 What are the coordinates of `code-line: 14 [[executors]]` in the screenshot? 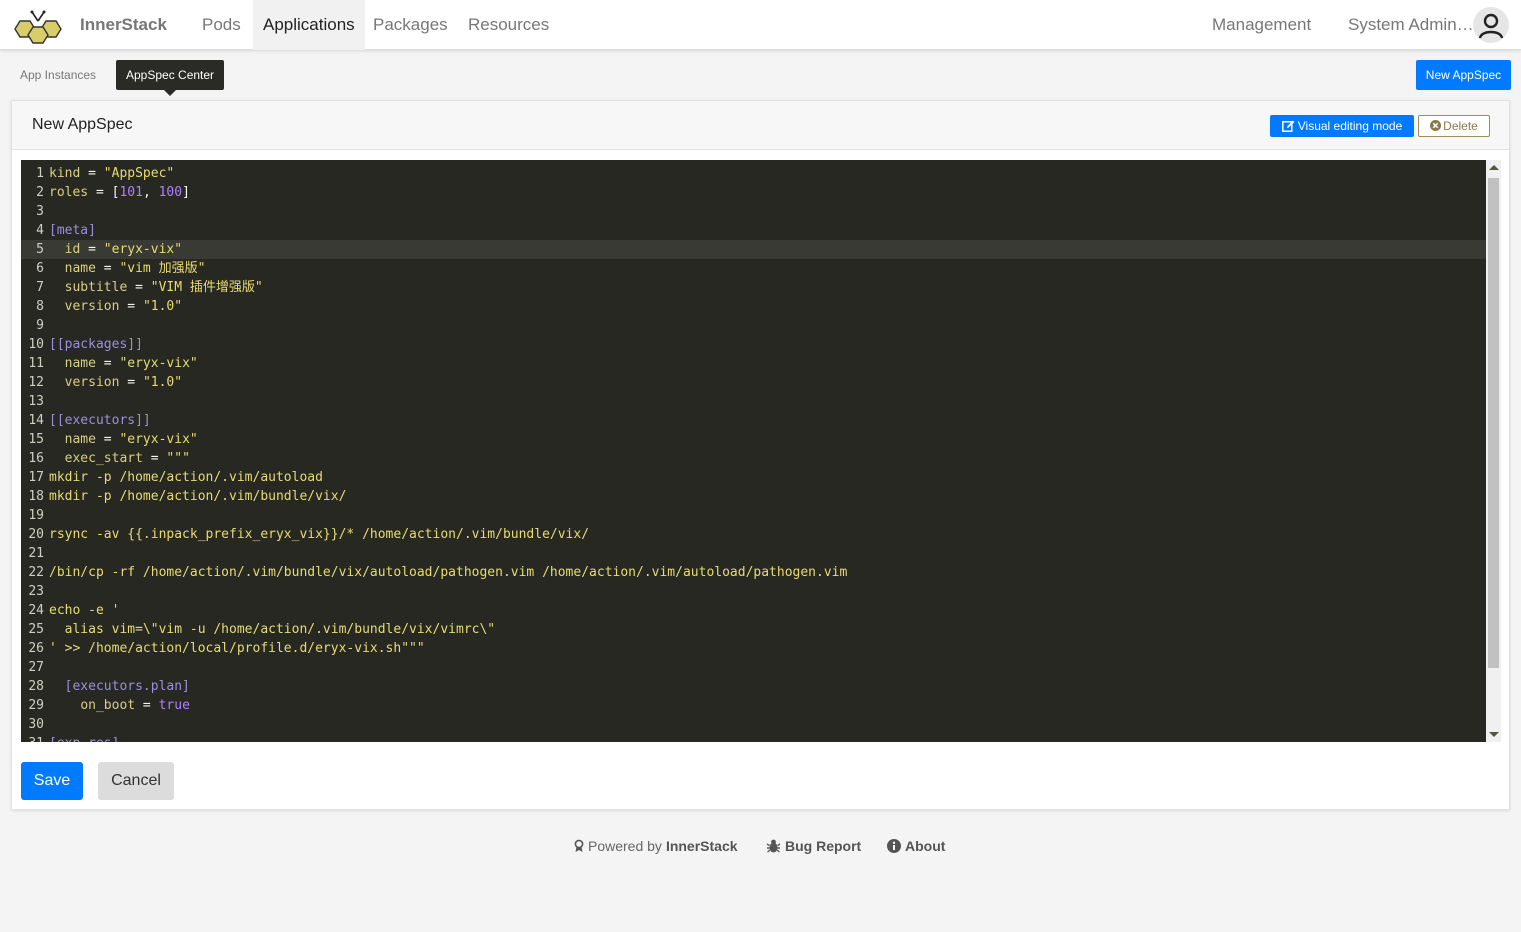 It's located at (753, 420).